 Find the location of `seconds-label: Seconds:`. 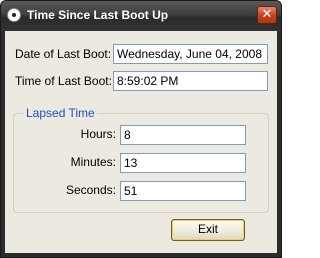

seconds-label: Seconds: is located at coordinates (90, 190).